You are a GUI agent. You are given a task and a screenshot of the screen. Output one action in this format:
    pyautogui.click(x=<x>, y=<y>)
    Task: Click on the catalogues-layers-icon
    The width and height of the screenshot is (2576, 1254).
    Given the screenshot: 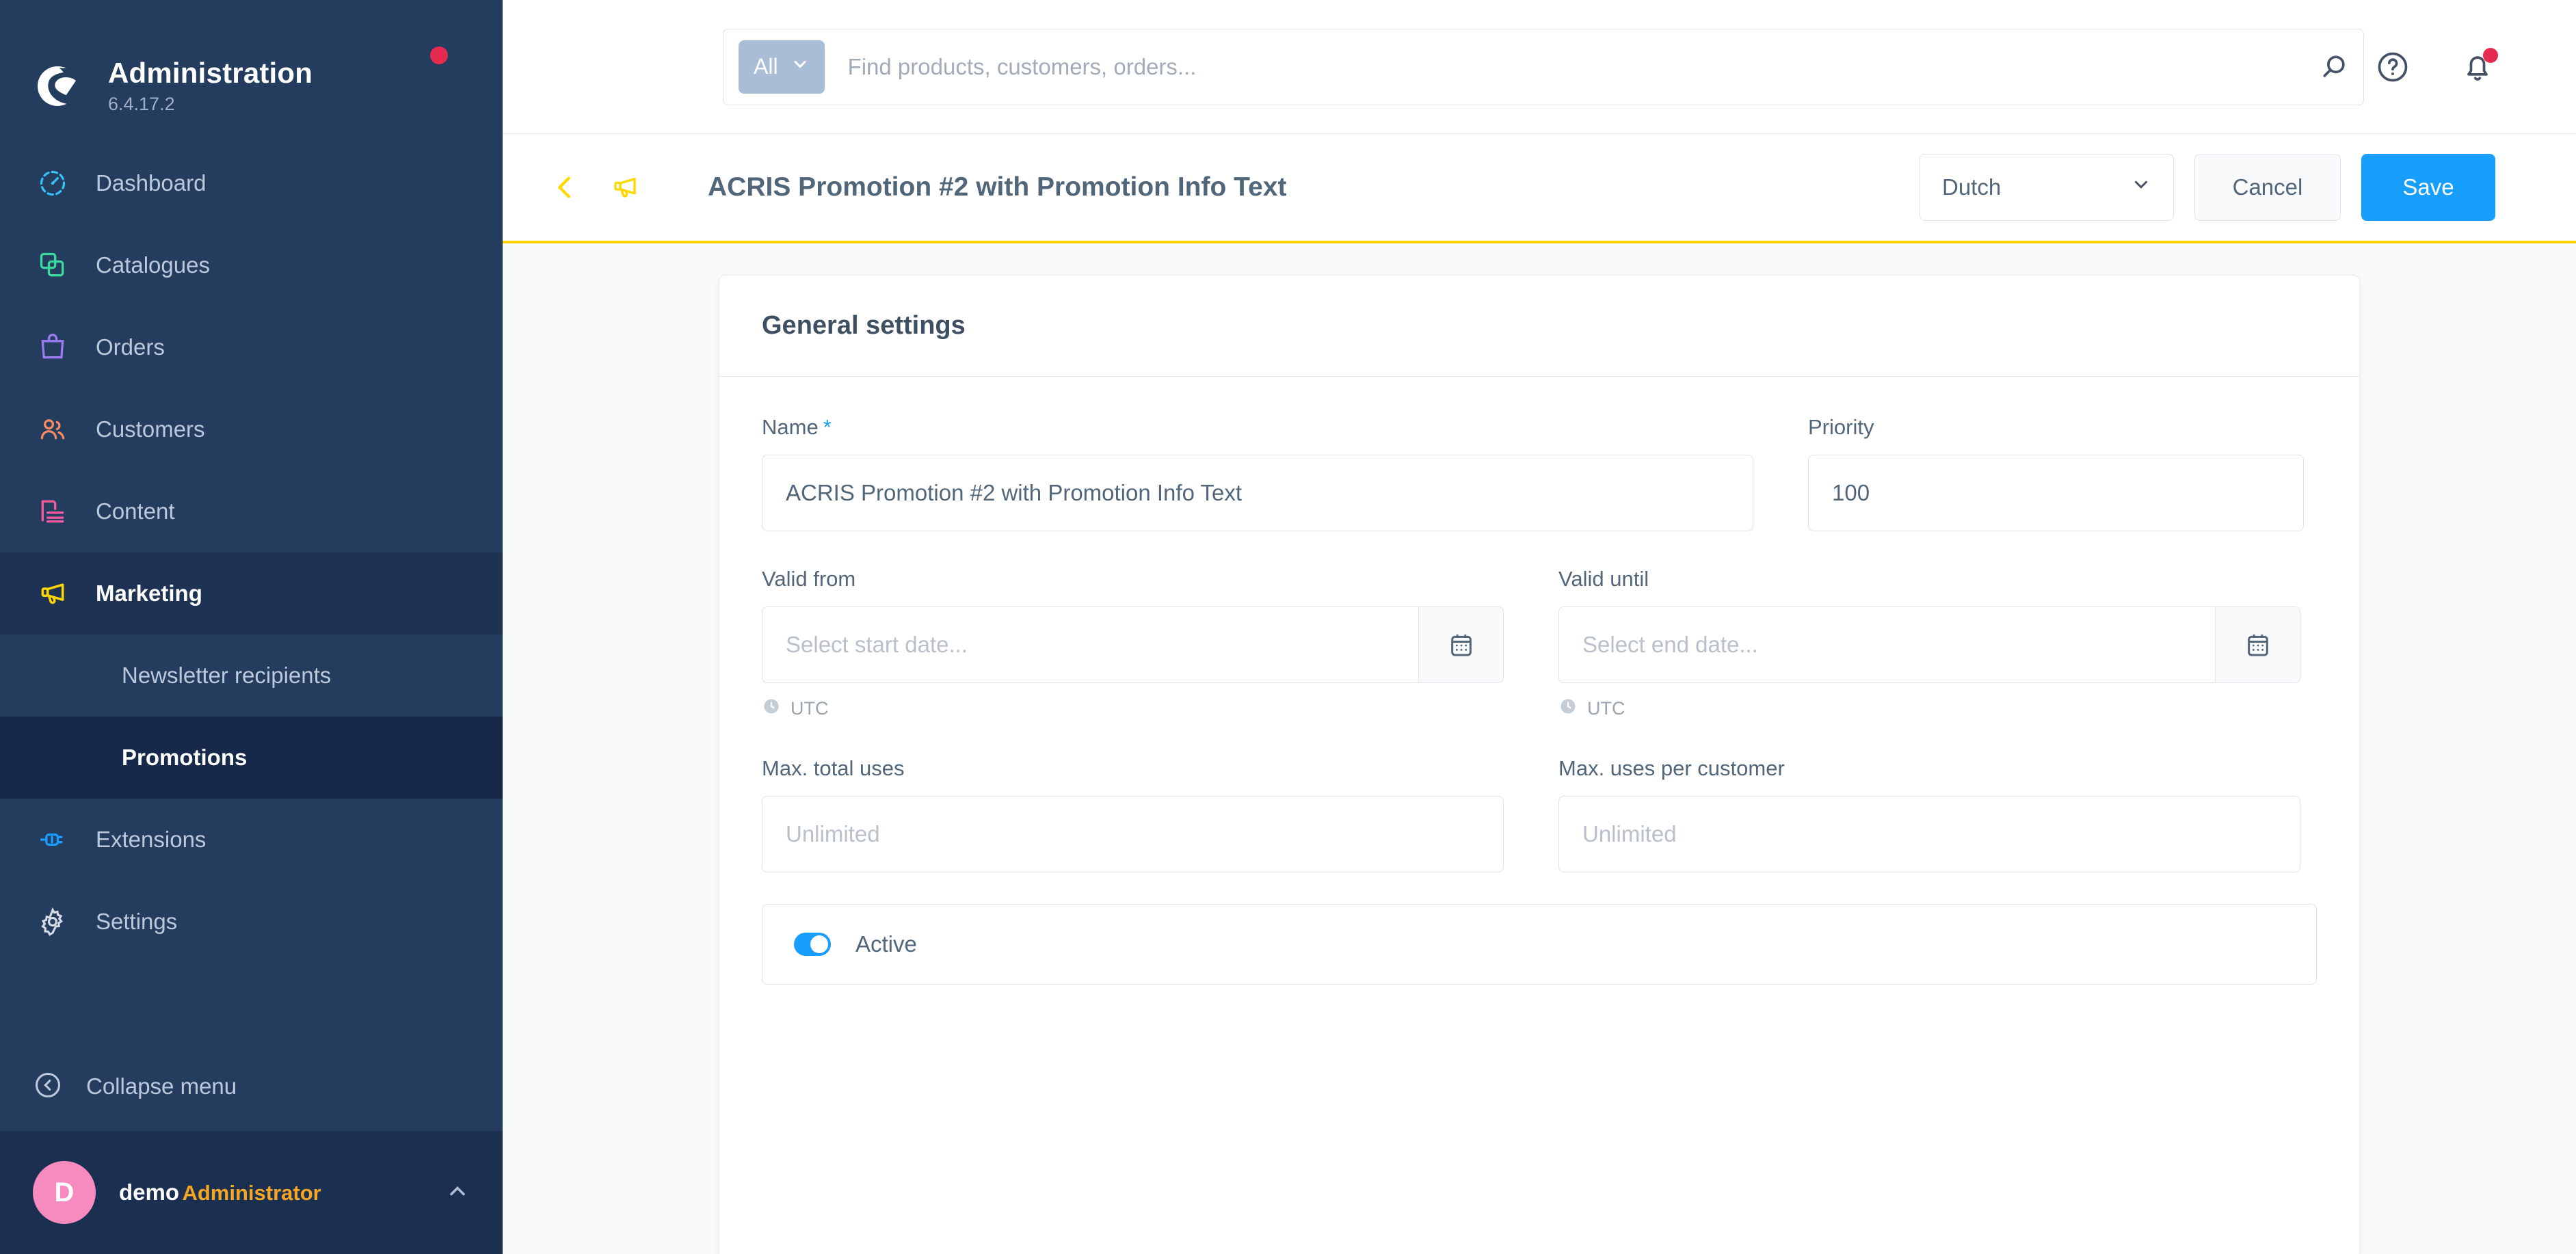 What is the action you would take?
    pyautogui.click(x=52, y=265)
    